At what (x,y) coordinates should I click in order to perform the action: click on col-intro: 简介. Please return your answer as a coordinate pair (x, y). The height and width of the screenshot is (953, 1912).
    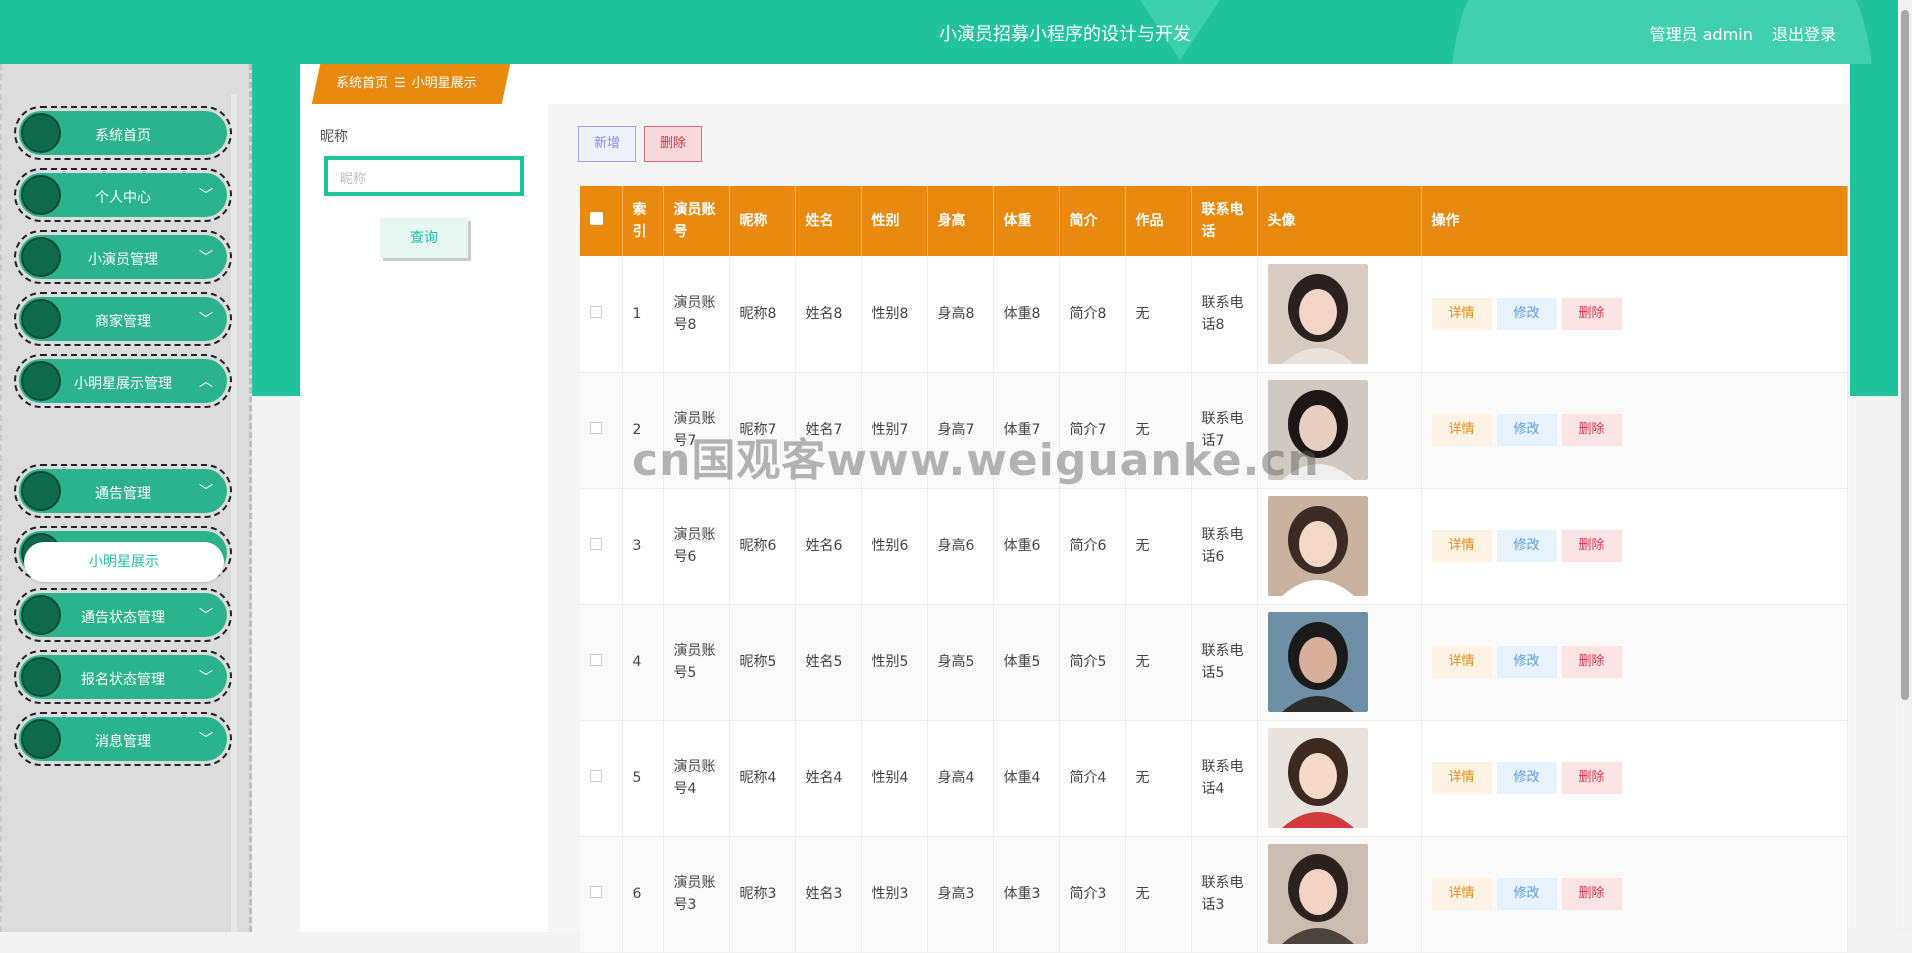
    Looking at the image, I should click on (1092, 221).